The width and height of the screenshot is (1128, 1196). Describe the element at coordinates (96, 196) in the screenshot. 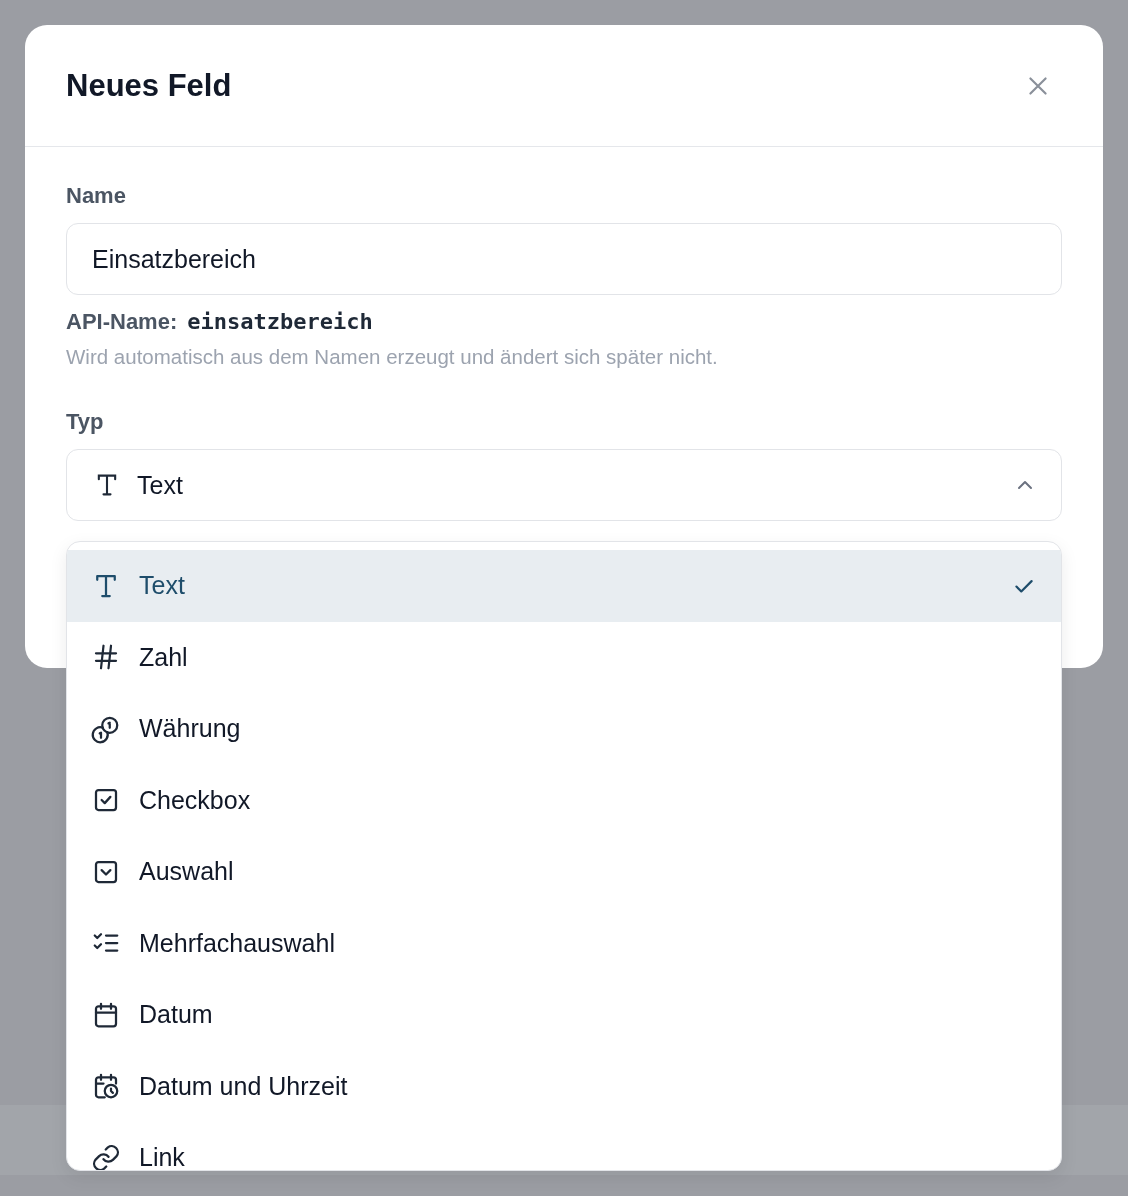

I see `field-label: Name` at that location.